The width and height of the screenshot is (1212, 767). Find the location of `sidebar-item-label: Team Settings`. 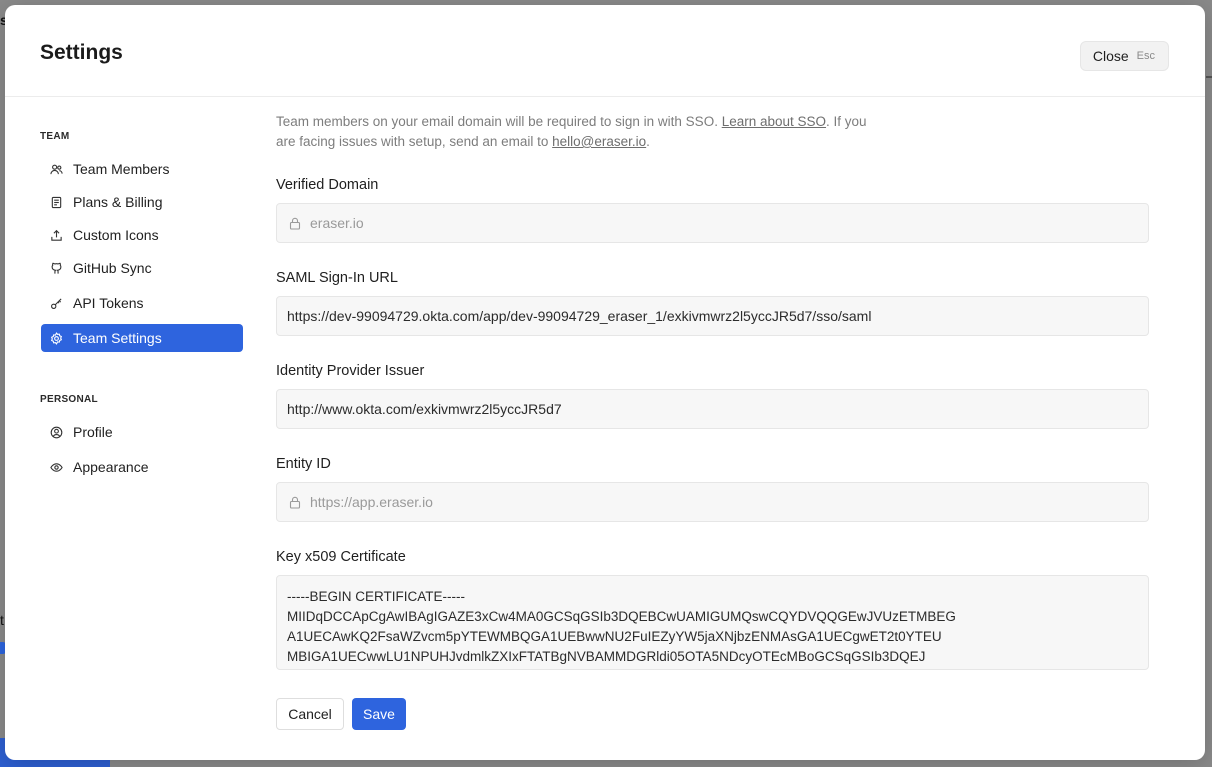

sidebar-item-label: Team Settings is located at coordinates (117, 338).